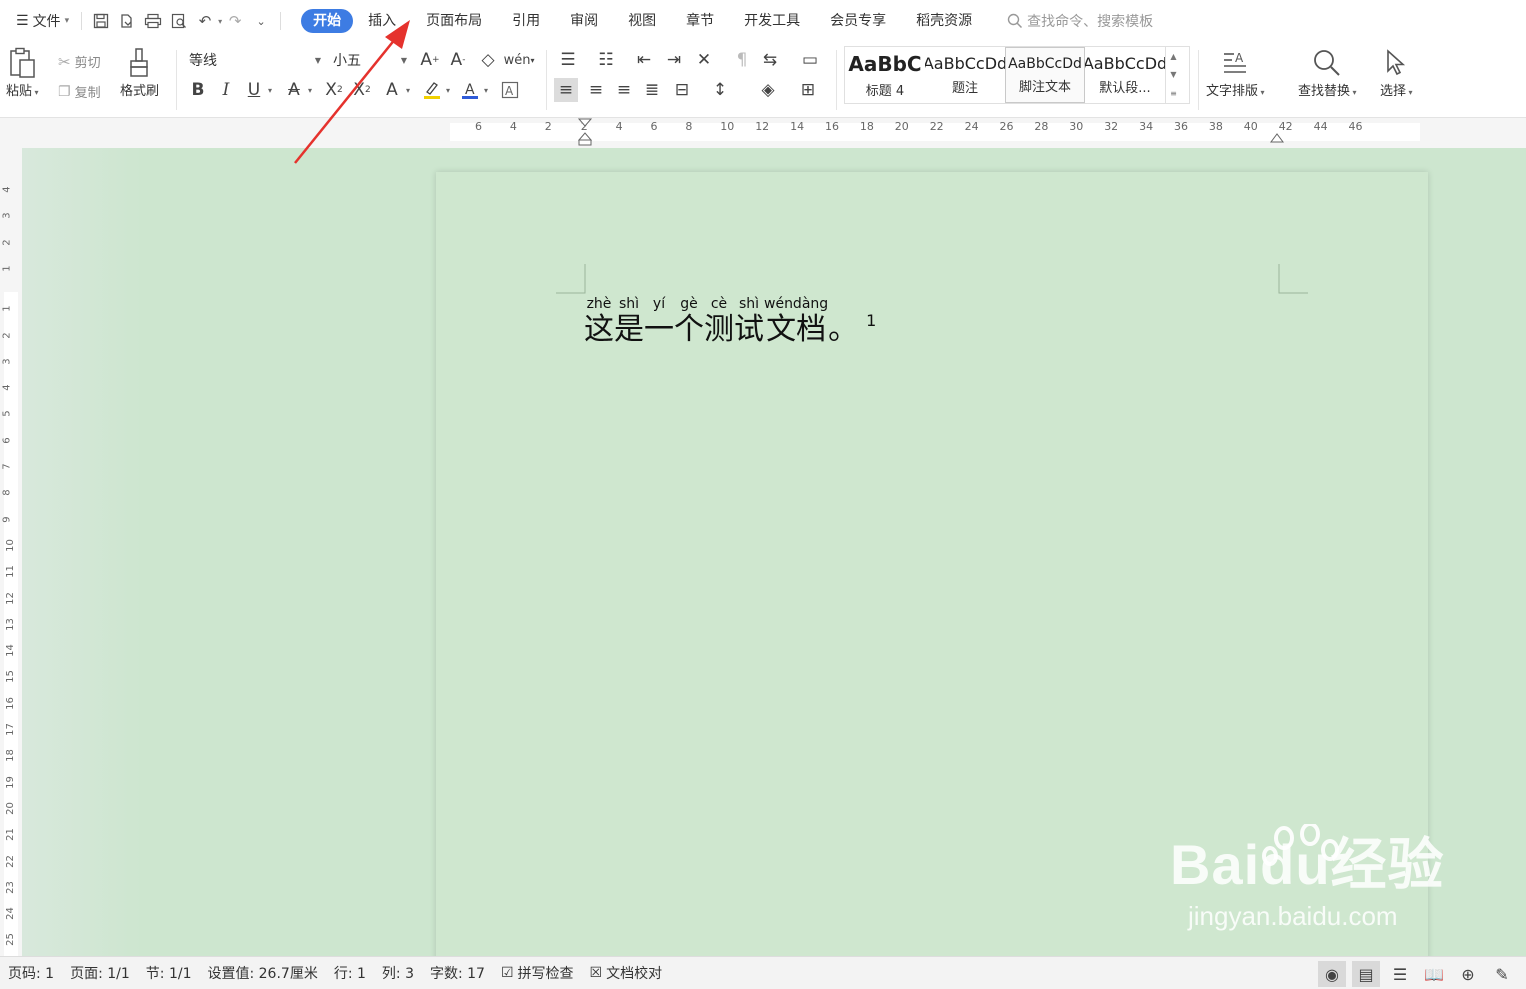 The height and width of the screenshot is (989, 1526). I want to click on highlight-icon, so click(432, 90).